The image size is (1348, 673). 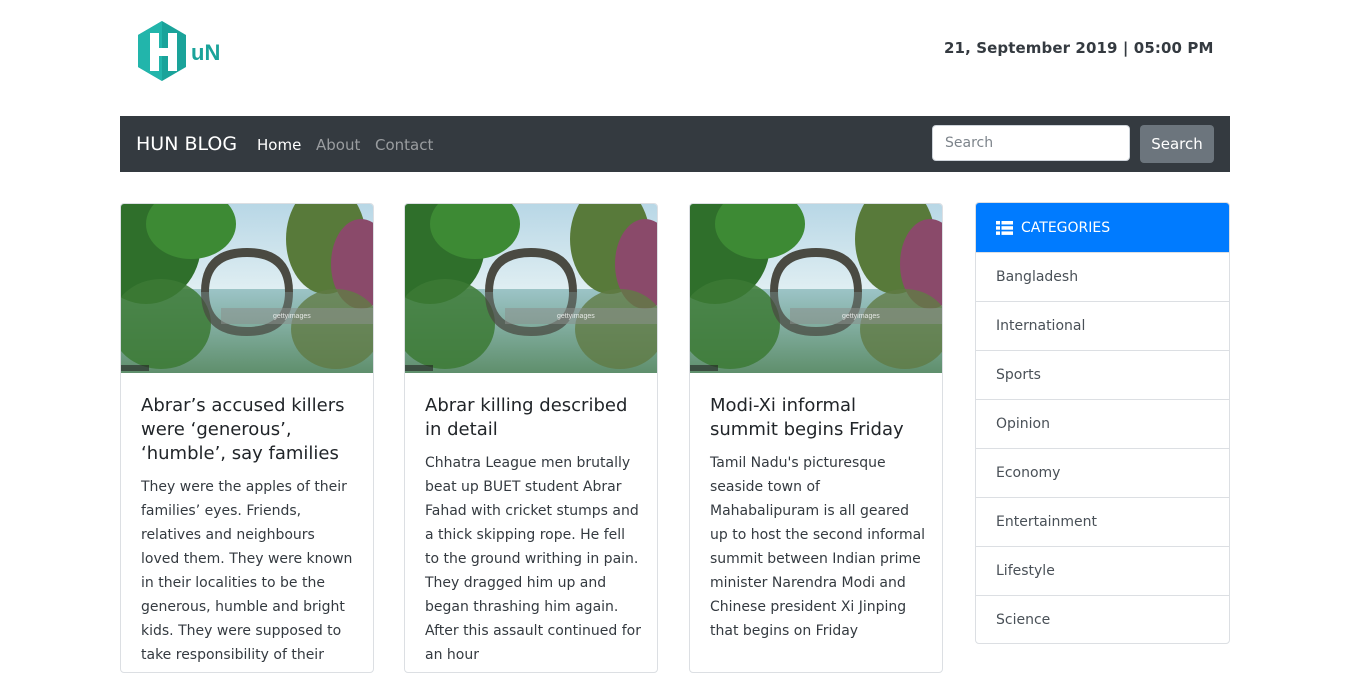 What do you see at coordinates (1102, 472) in the screenshot?
I see `category-item-economy: Economy` at bounding box center [1102, 472].